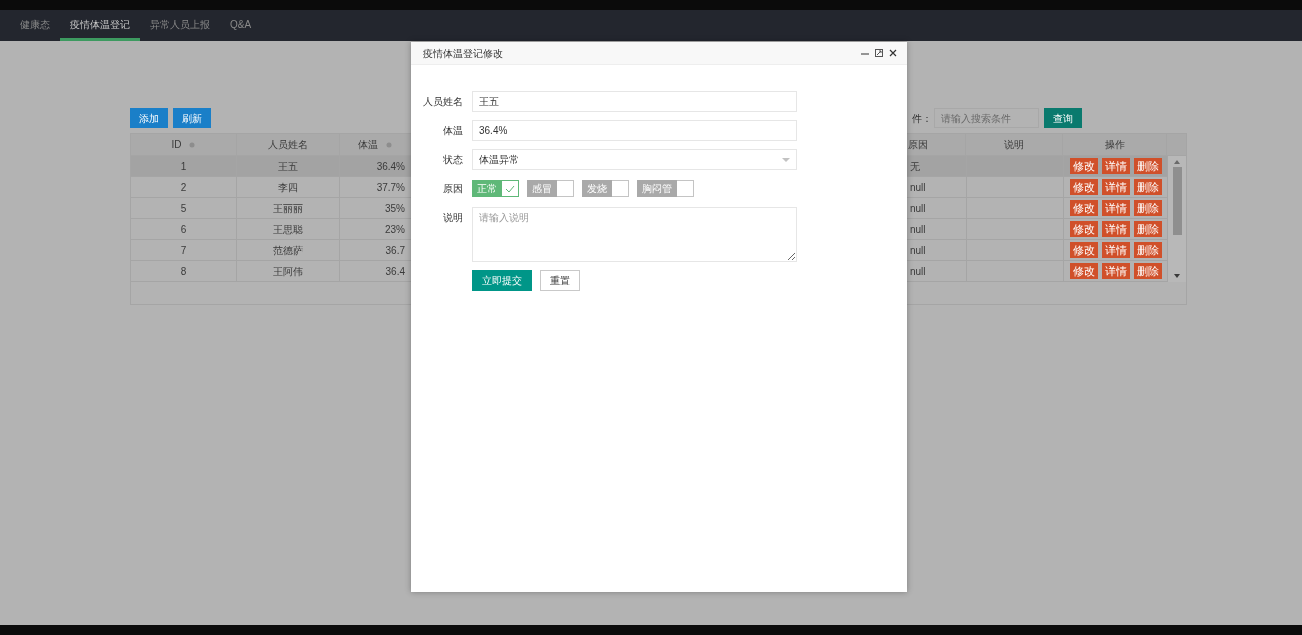 Image resolution: width=1302 pixels, height=635 pixels. Describe the element at coordinates (395, 208) in the screenshot. I see `table-cell-text: 35%` at that location.